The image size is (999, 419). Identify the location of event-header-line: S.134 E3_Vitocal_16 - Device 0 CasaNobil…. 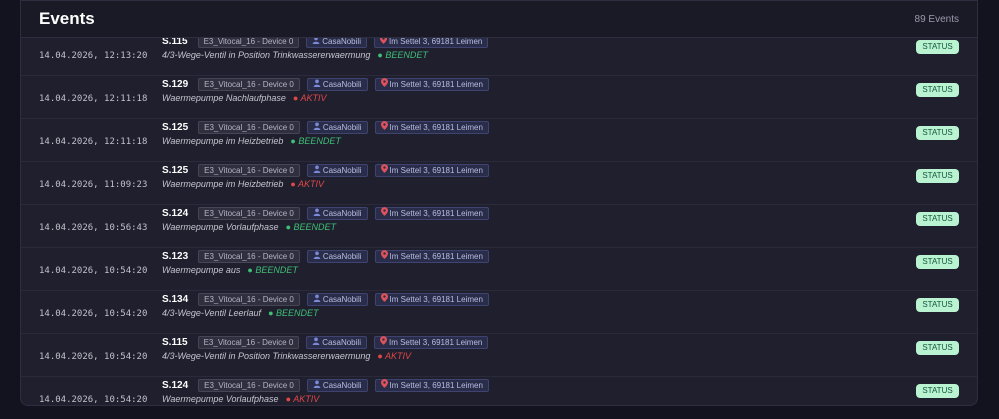
(325, 299).